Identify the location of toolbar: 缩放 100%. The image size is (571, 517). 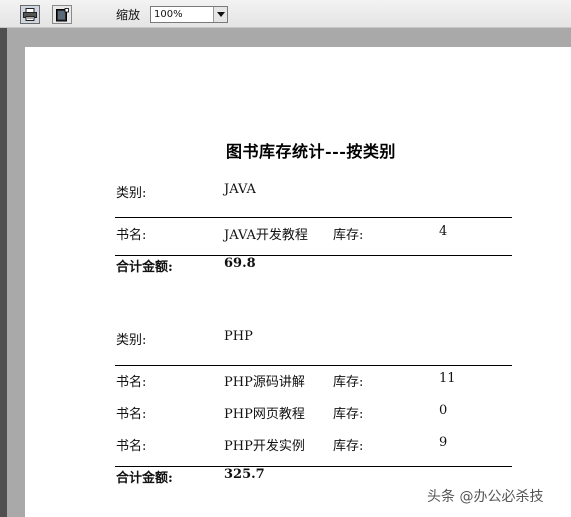
(285, 14).